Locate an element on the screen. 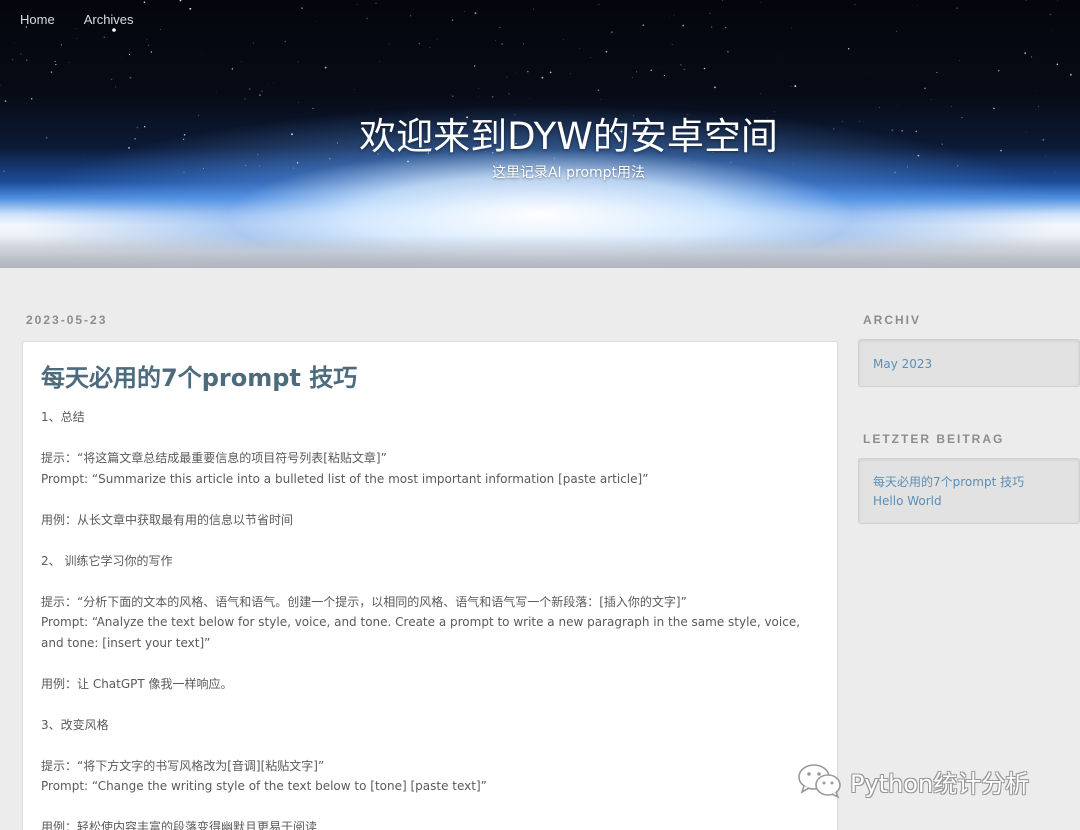 This screenshot has height=830, width=1080. post-paragraph: 用例：从长文章中获取最有用的信息以节省时间 is located at coordinates (430, 520).